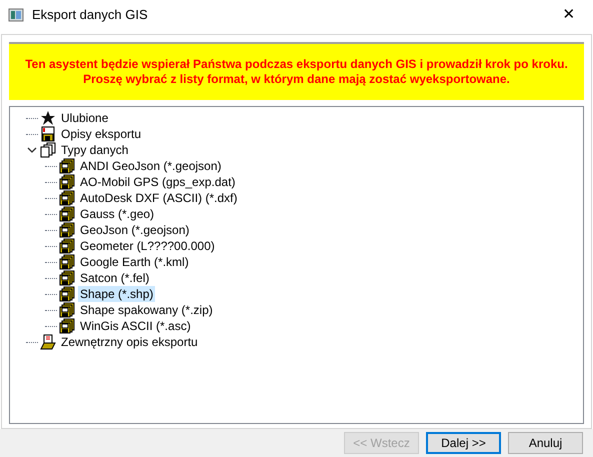 Image resolution: width=593 pixels, height=457 pixels. Describe the element at coordinates (84, 118) in the screenshot. I see `tree-item: Ulubione` at that location.